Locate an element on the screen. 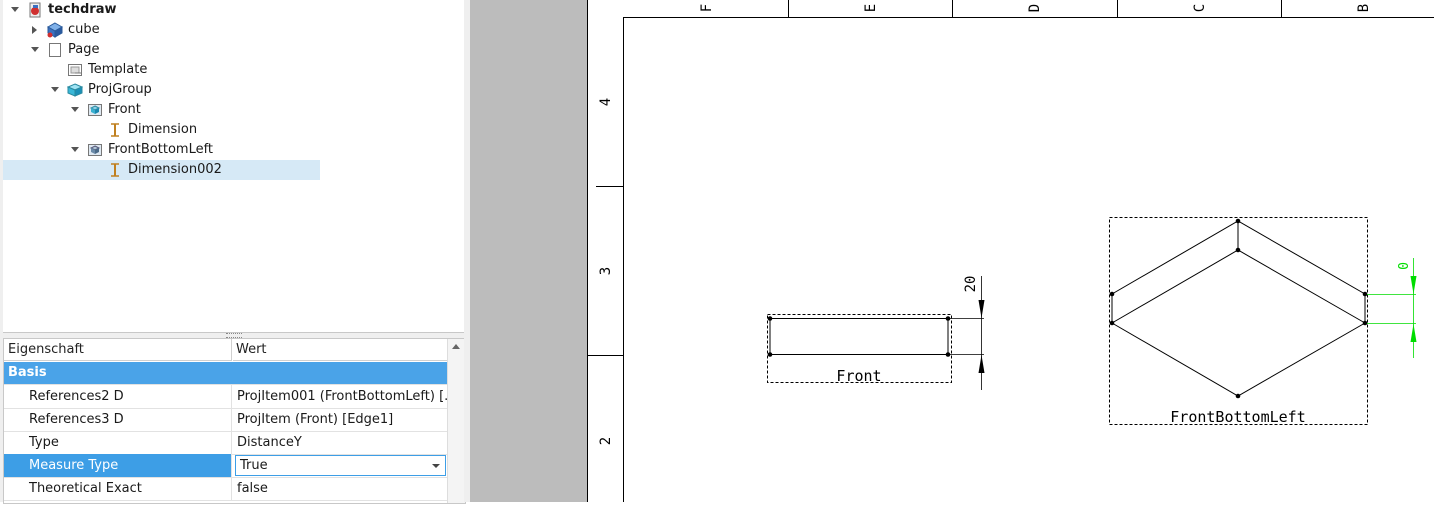  zone-label-column: E is located at coordinates (871, 8).